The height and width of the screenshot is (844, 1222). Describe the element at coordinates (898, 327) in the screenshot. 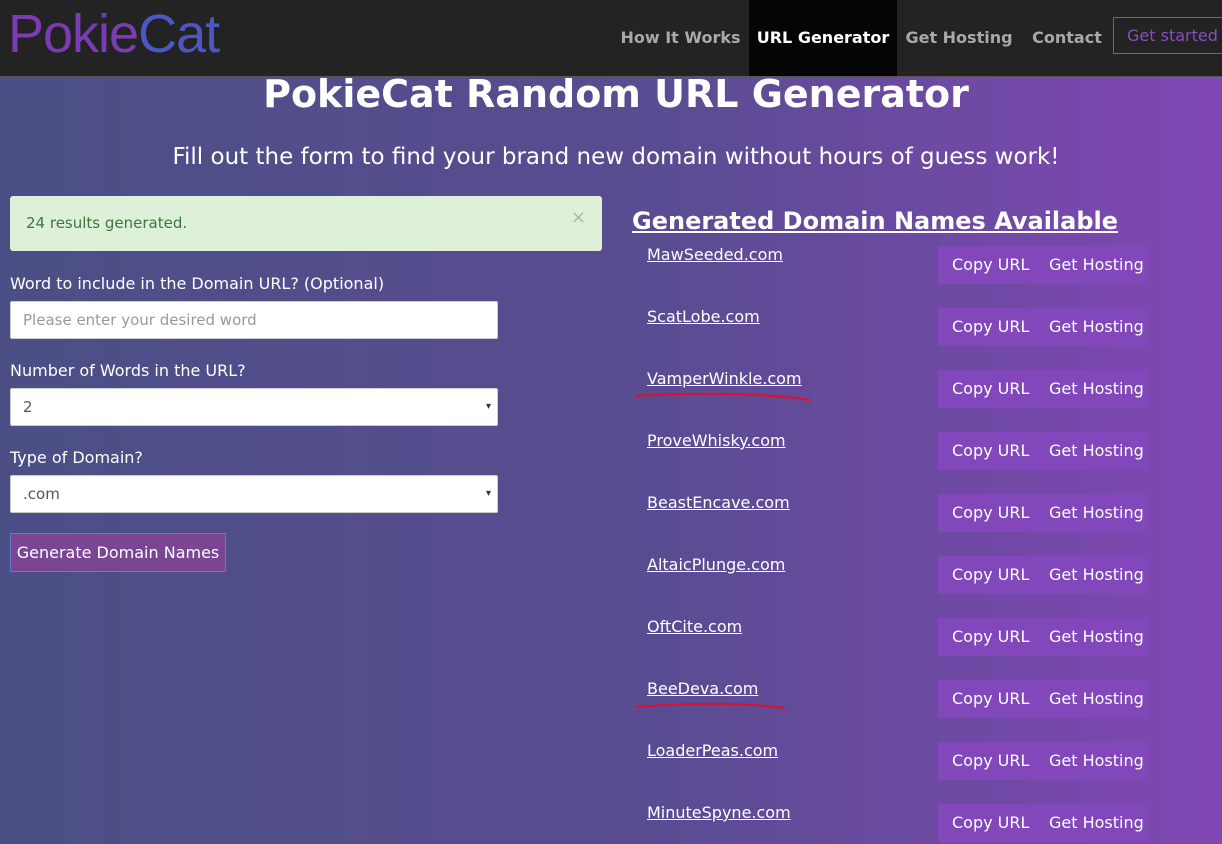

I see `result-row: ScatLobe.com Copy URL Get Hosting` at that location.